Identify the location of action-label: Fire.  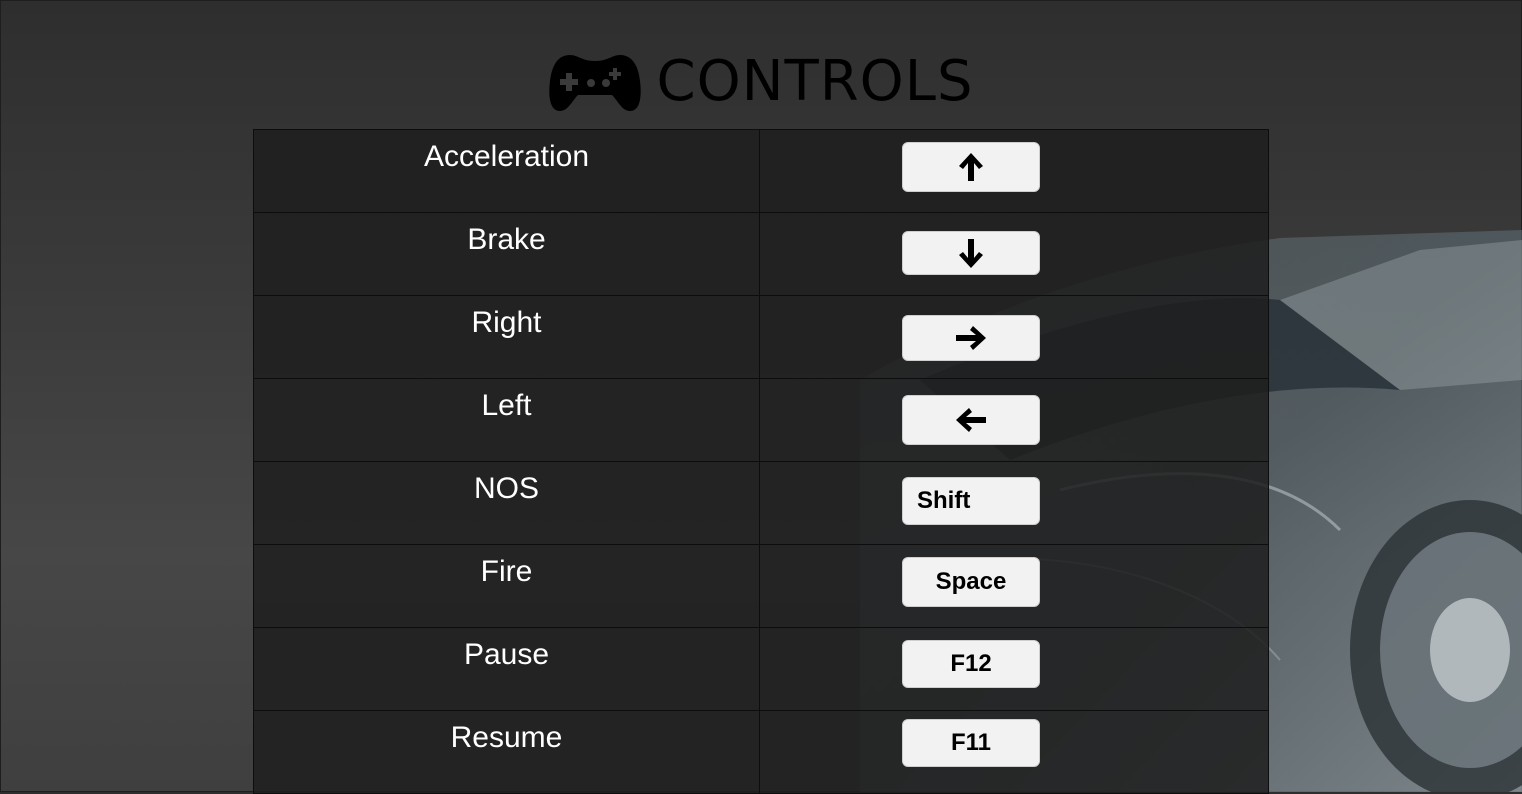
(506, 586).